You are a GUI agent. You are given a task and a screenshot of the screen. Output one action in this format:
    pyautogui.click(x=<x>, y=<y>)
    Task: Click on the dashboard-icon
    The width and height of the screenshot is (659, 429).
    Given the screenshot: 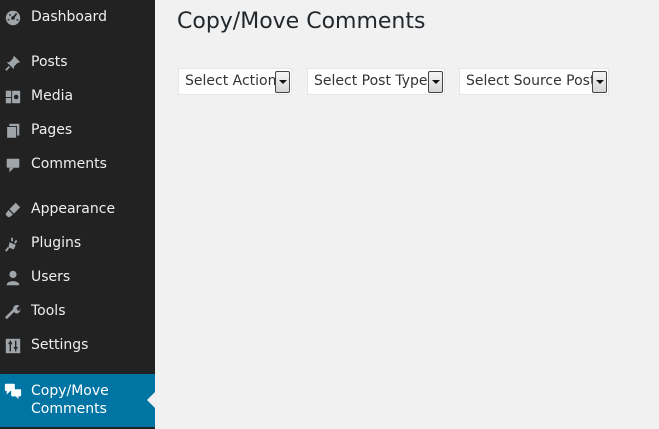 What is the action you would take?
    pyautogui.click(x=13, y=18)
    